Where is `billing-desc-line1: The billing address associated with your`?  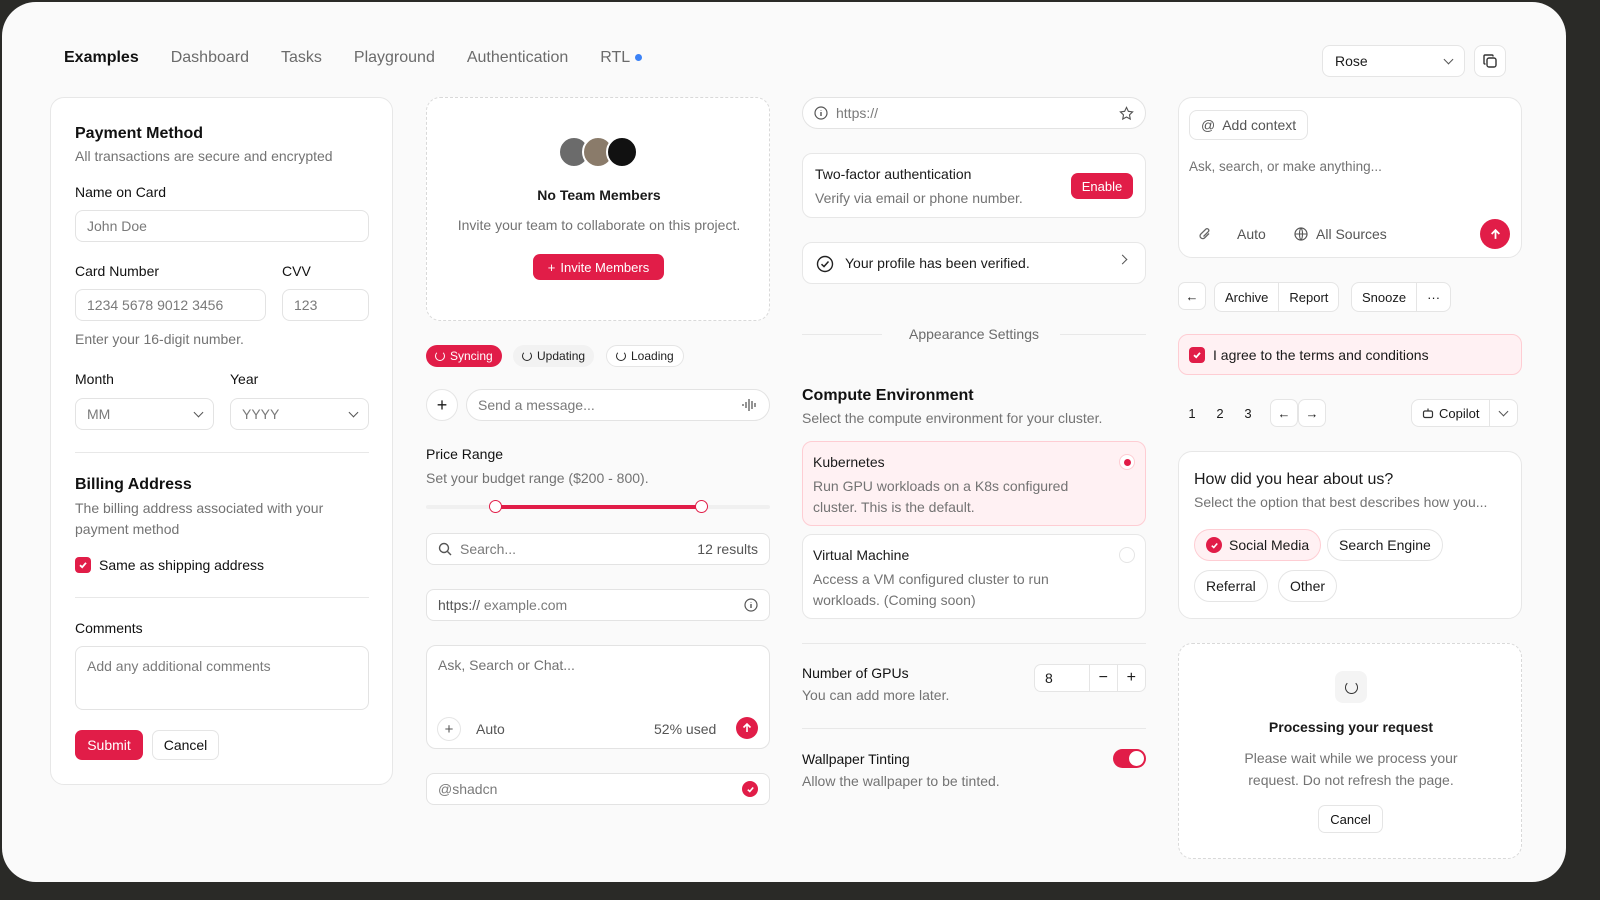 billing-desc-line1: The billing address associated with your is located at coordinates (199, 508).